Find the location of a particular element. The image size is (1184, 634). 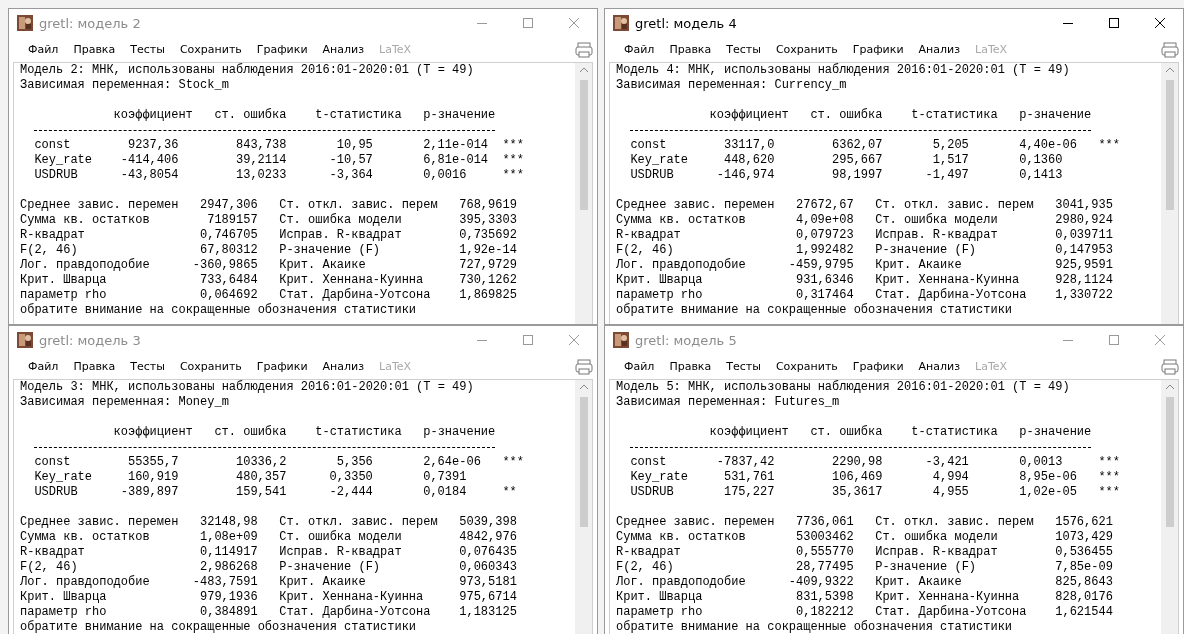

window-title: gretl: модель 4 is located at coordinates (686, 23).